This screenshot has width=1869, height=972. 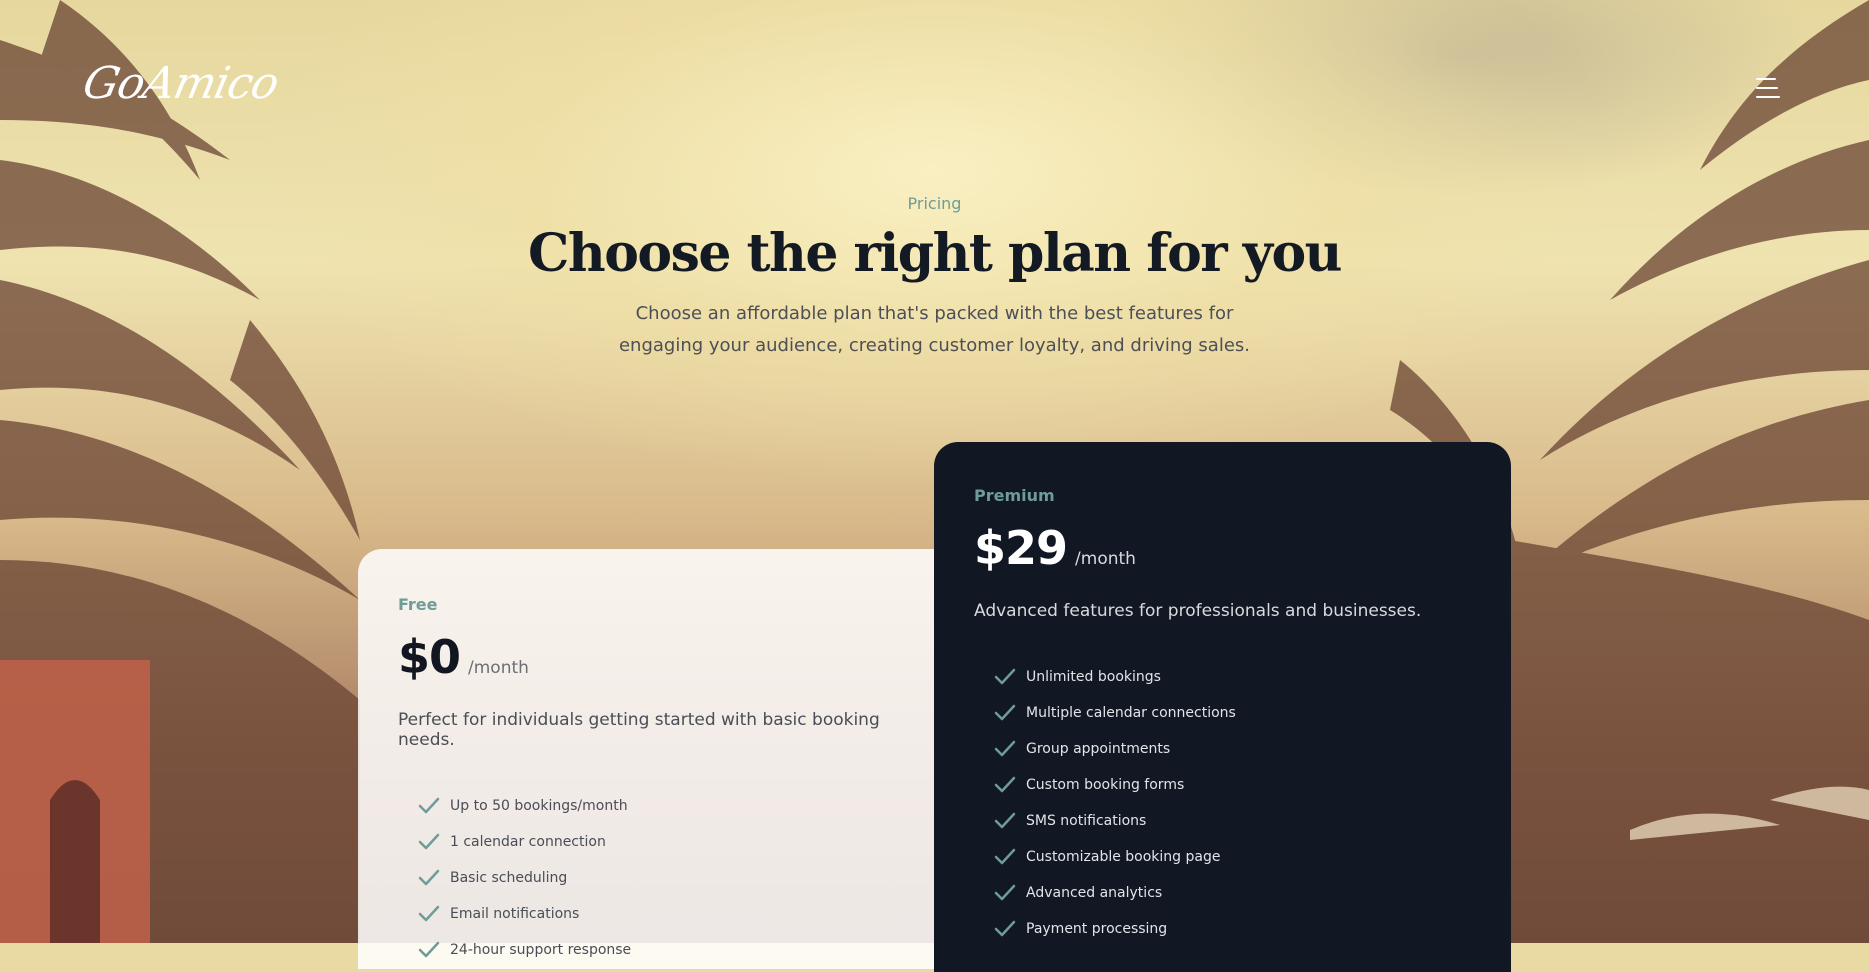 What do you see at coordinates (656, 878) in the screenshot?
I see `feature-item: Basic scheduling` at bounding box center [656, 878].